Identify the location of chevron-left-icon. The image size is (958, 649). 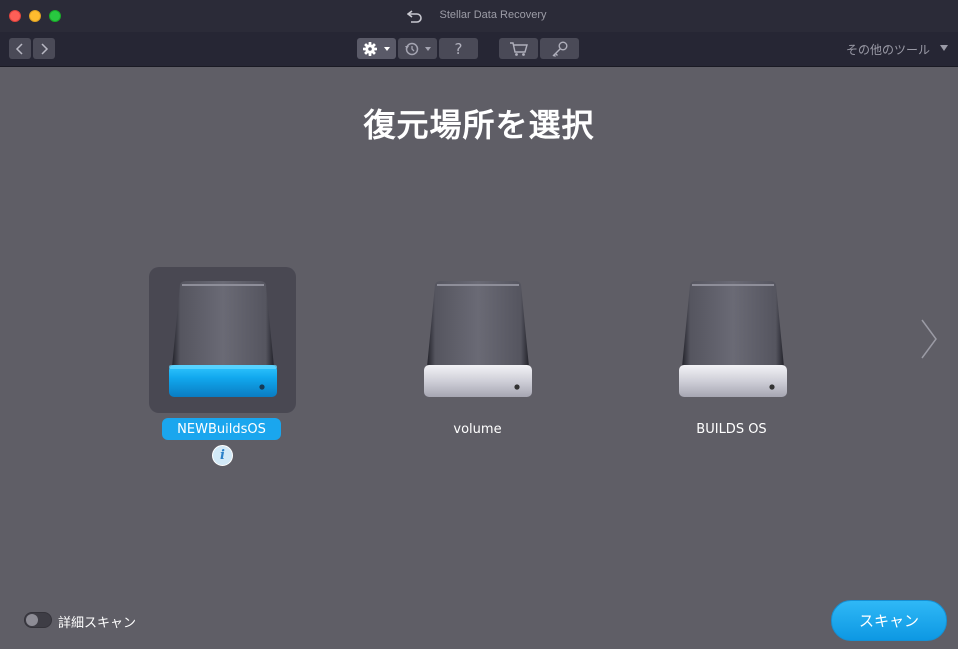
(19, 48).